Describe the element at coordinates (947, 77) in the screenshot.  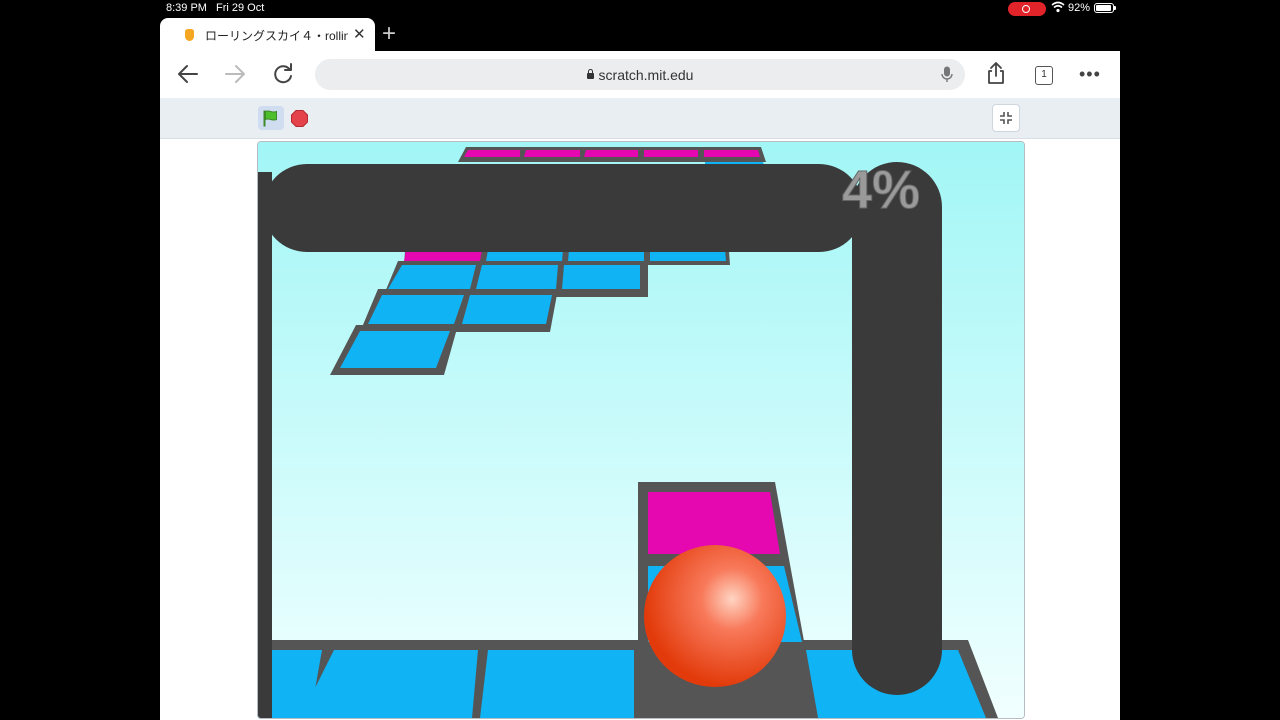
I see `microphone-icon` at that location.